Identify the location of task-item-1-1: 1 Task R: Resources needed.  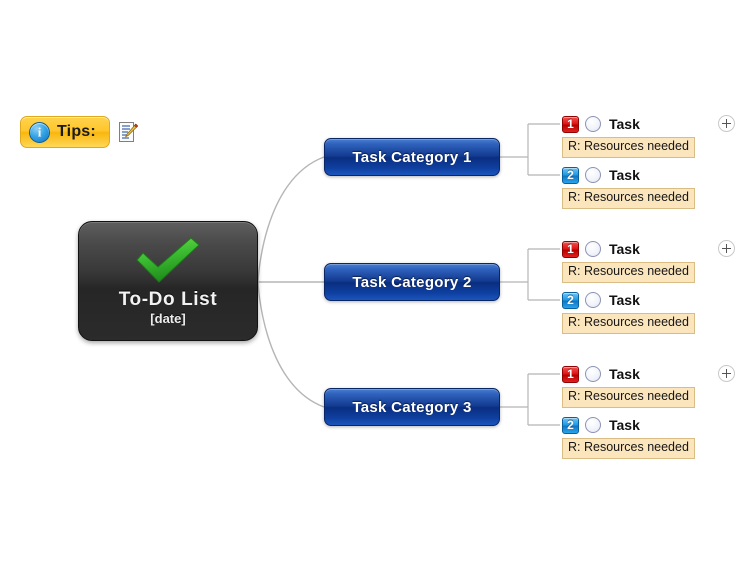
(628, 136).